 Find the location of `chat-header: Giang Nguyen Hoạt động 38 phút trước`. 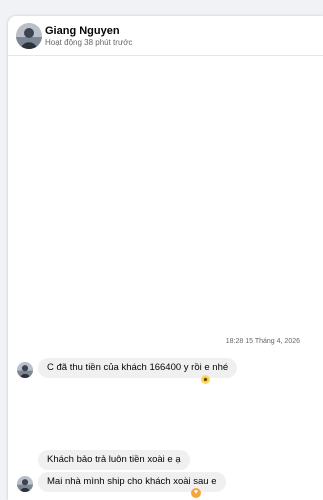

chat-header: Giang Nguyen Hoạt động 38 phút trước is located at coordinates (165, 36).